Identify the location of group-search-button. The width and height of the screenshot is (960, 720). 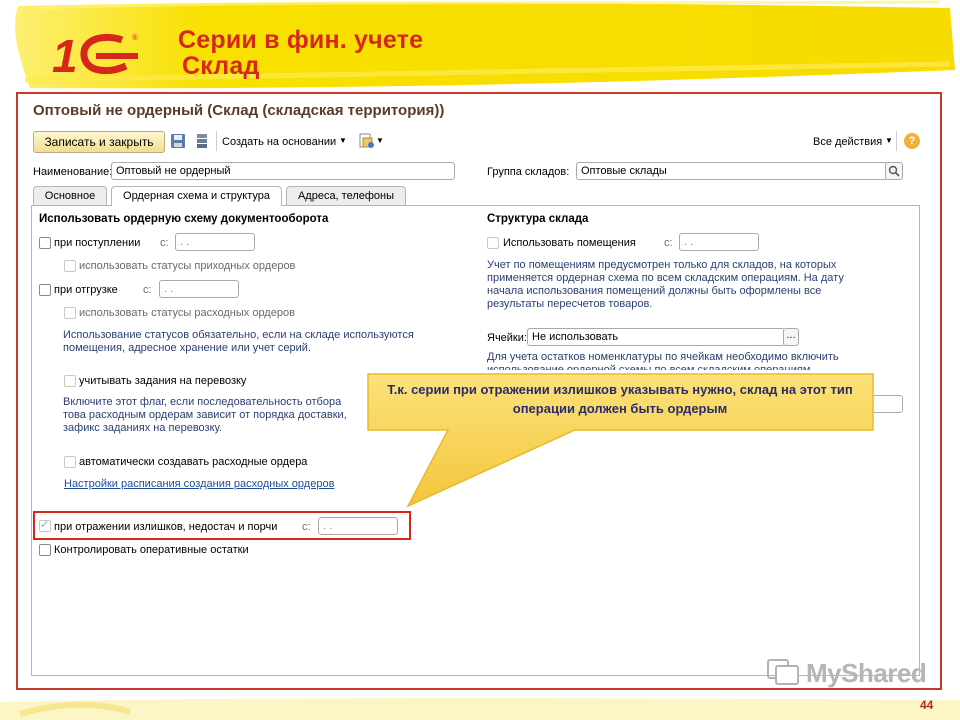
(894, 171).